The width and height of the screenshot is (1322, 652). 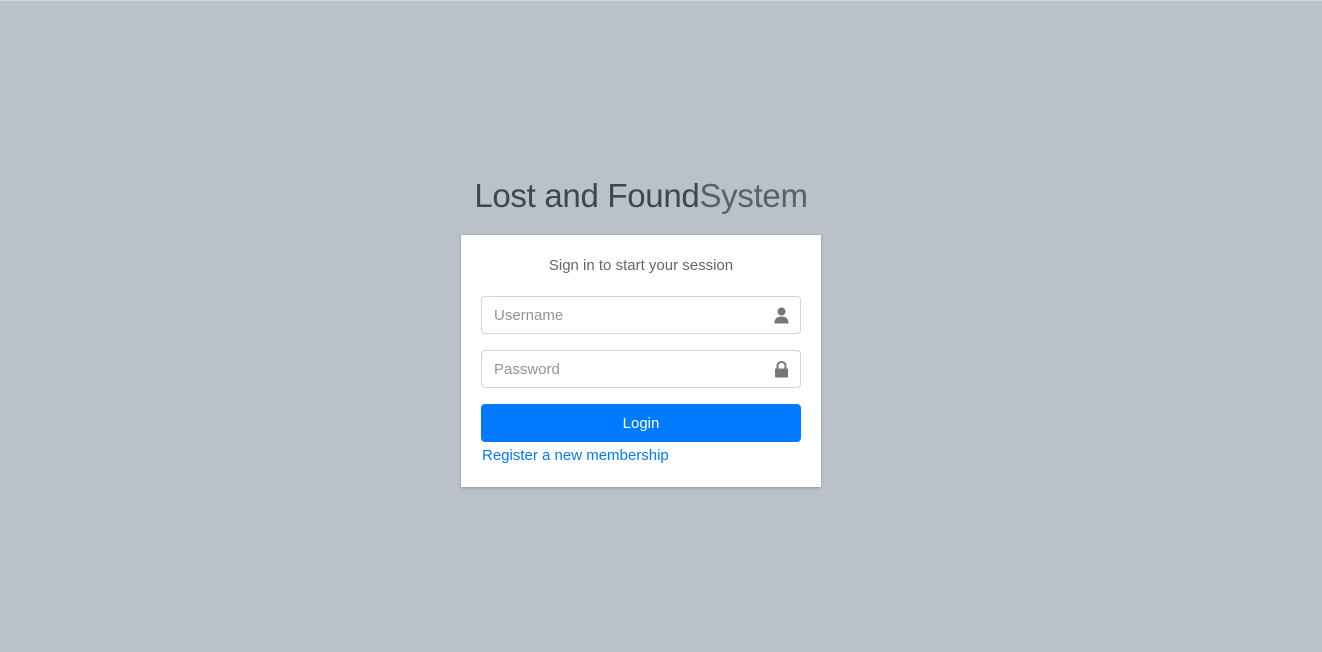 I want to click on username-group, so click(x=641, y=315).